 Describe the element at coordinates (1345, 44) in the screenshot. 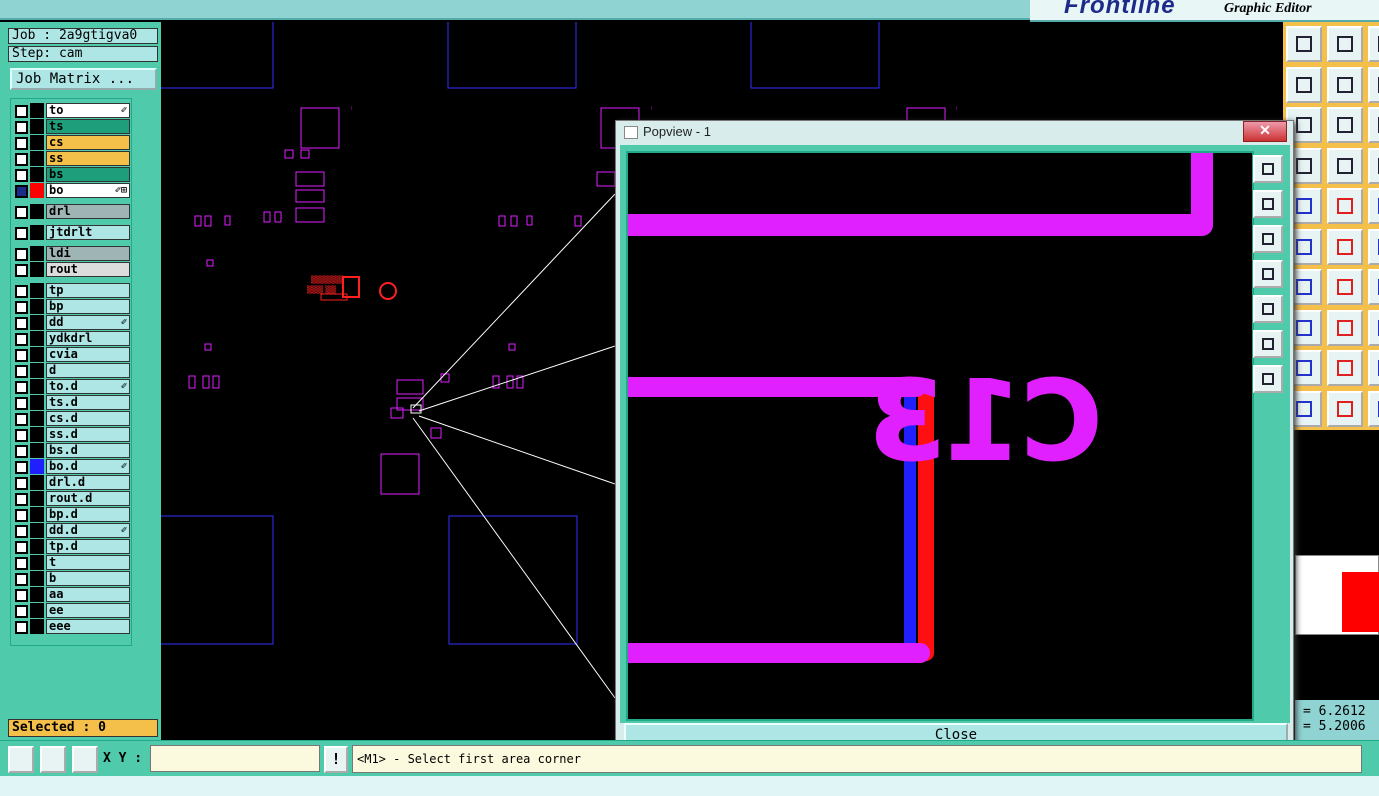

I see `move-down-icon` at that location.